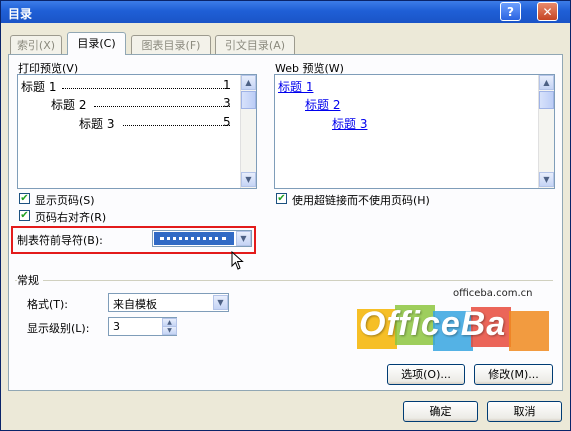 The image size is (571, 431). I want to click on print-preview-page-3: 5, so click(227, 122).